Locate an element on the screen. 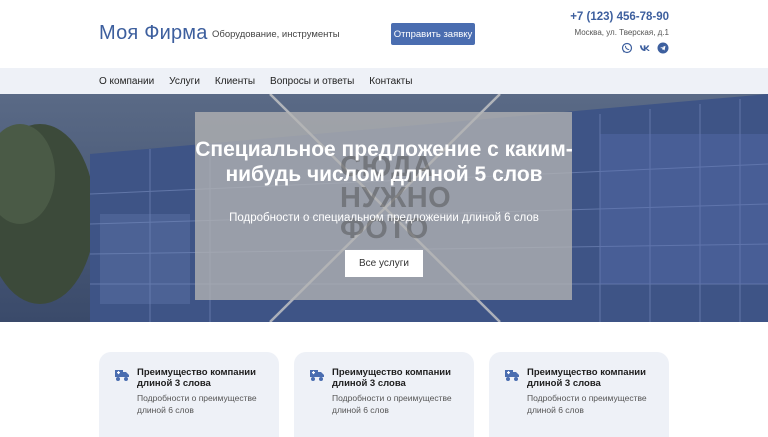  all-services-button: Все услуги is located at coordinates (384, 263).